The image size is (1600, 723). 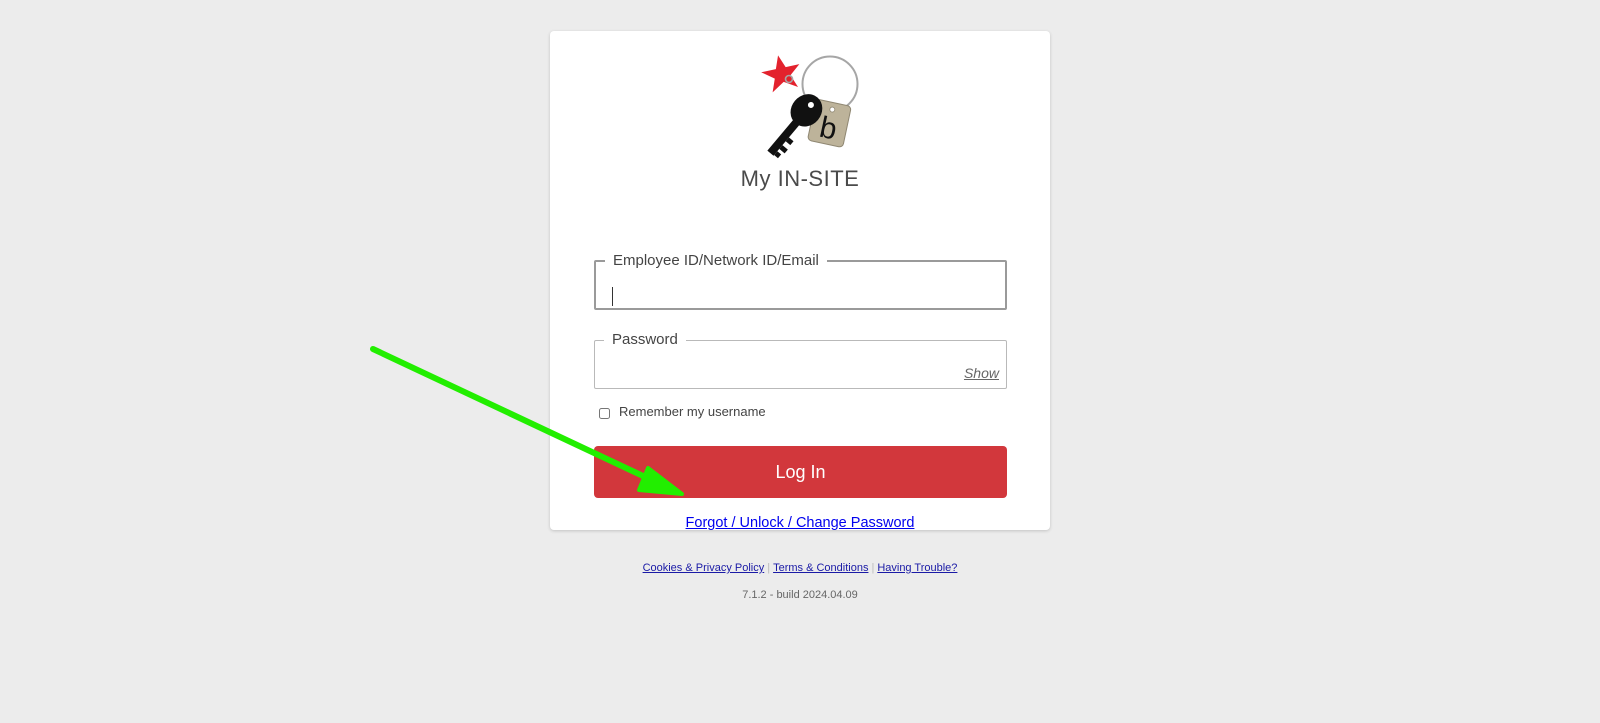 I want to click on username-label: Employee ID/Network ID/Email, so click(x=716, y=260).